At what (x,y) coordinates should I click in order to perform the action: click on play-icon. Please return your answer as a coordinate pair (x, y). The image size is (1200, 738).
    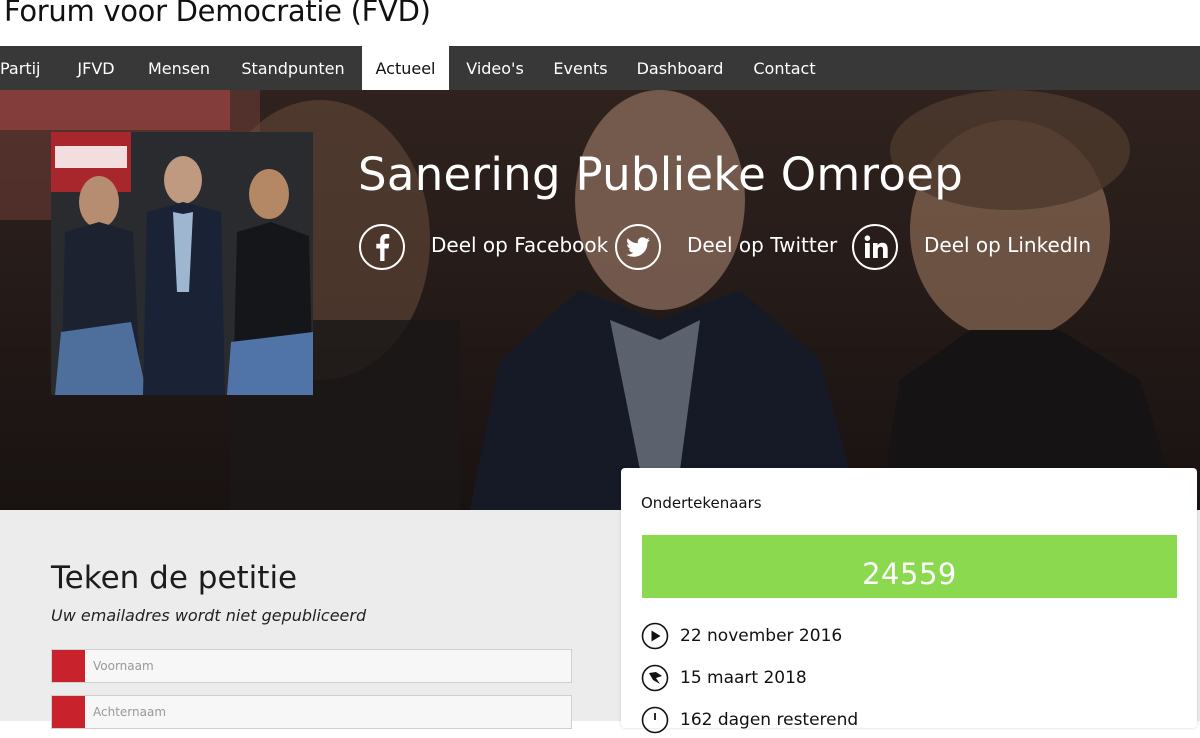
    Looking at the image, I should click on (655, 636).